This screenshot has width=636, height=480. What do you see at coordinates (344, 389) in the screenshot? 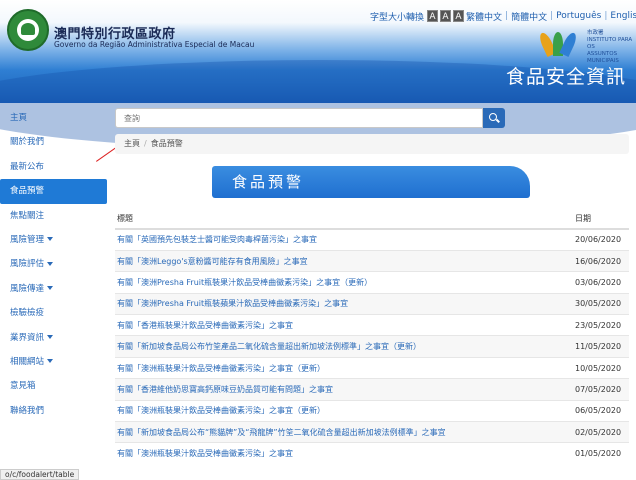
I see `alert-title-link: 有關「香港維他奶思寶高鈣原味豆奶品質可能有問題」之事宜` at bounding box center [344, 389].